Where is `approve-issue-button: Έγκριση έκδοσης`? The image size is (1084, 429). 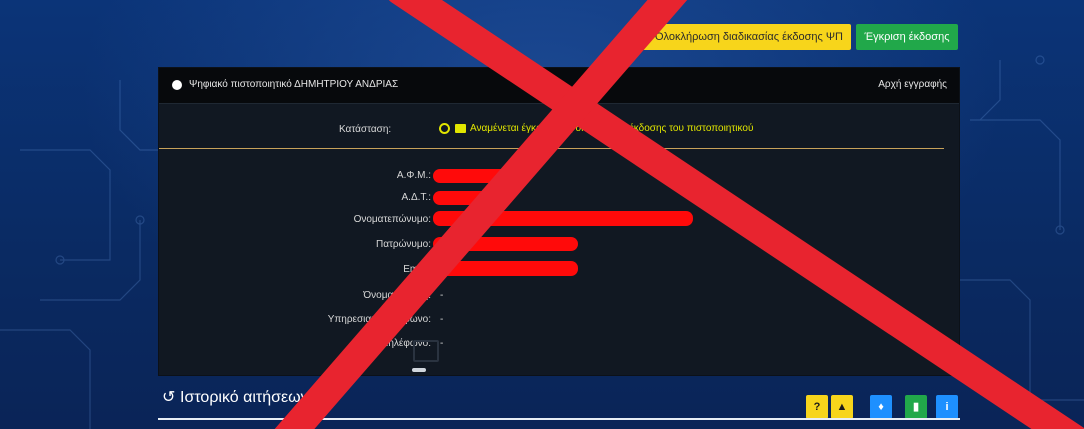
approve-issue-button: Έγκριση έκδοσης is located at coordinates (907, 37).